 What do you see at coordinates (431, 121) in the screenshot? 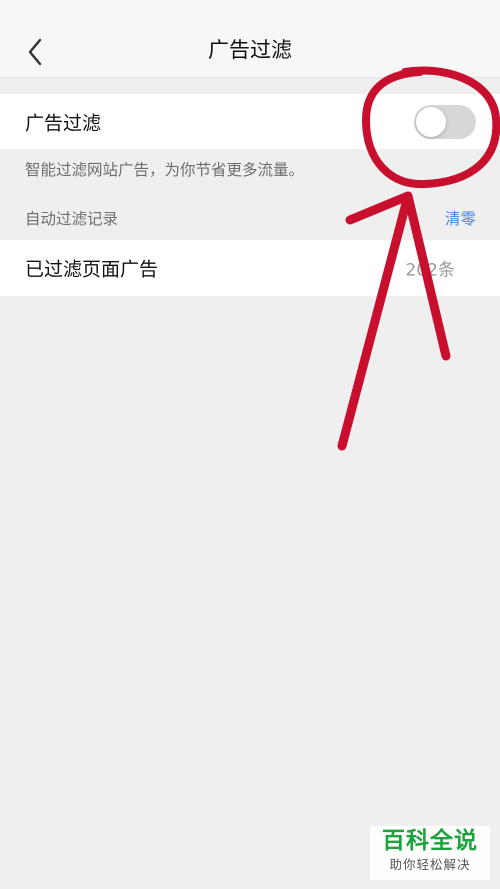
I see `toggle-knob` at bounding box center [431, 121].